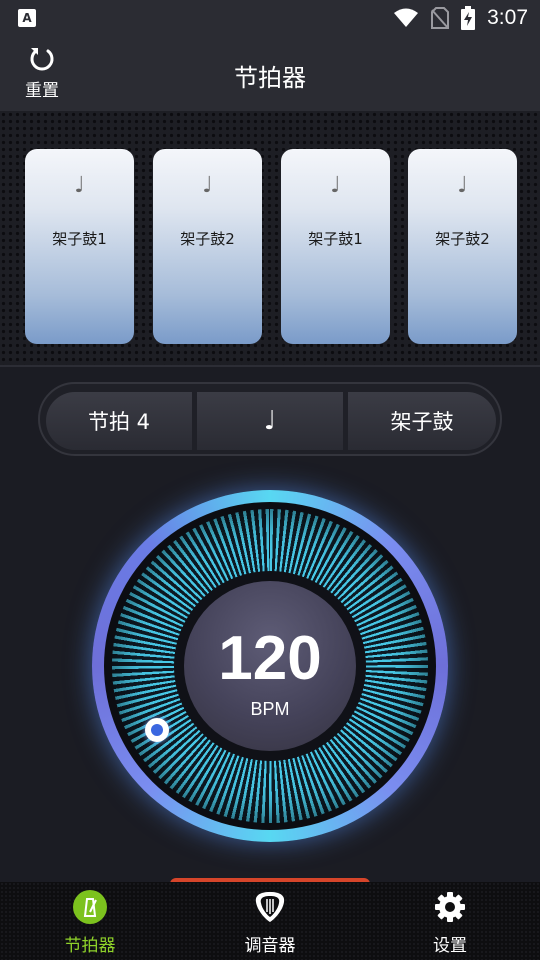 This screenshot has height=960, width=540. I want to click on metronome-icon, so click(90, 907).